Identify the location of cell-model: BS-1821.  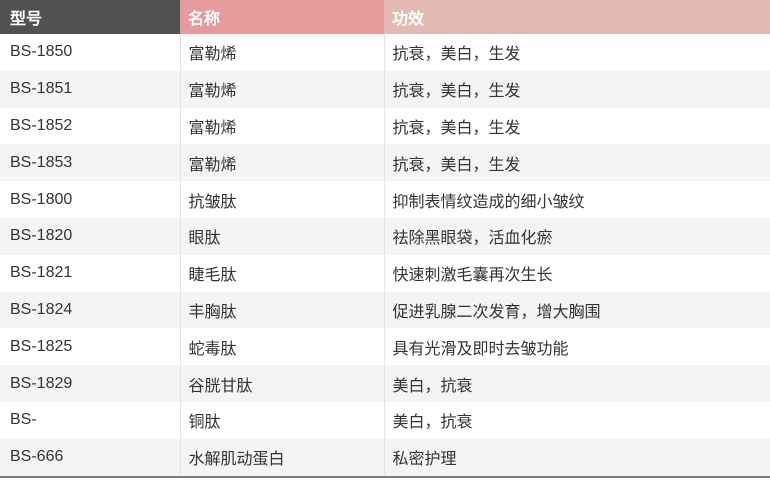
(90, 273).